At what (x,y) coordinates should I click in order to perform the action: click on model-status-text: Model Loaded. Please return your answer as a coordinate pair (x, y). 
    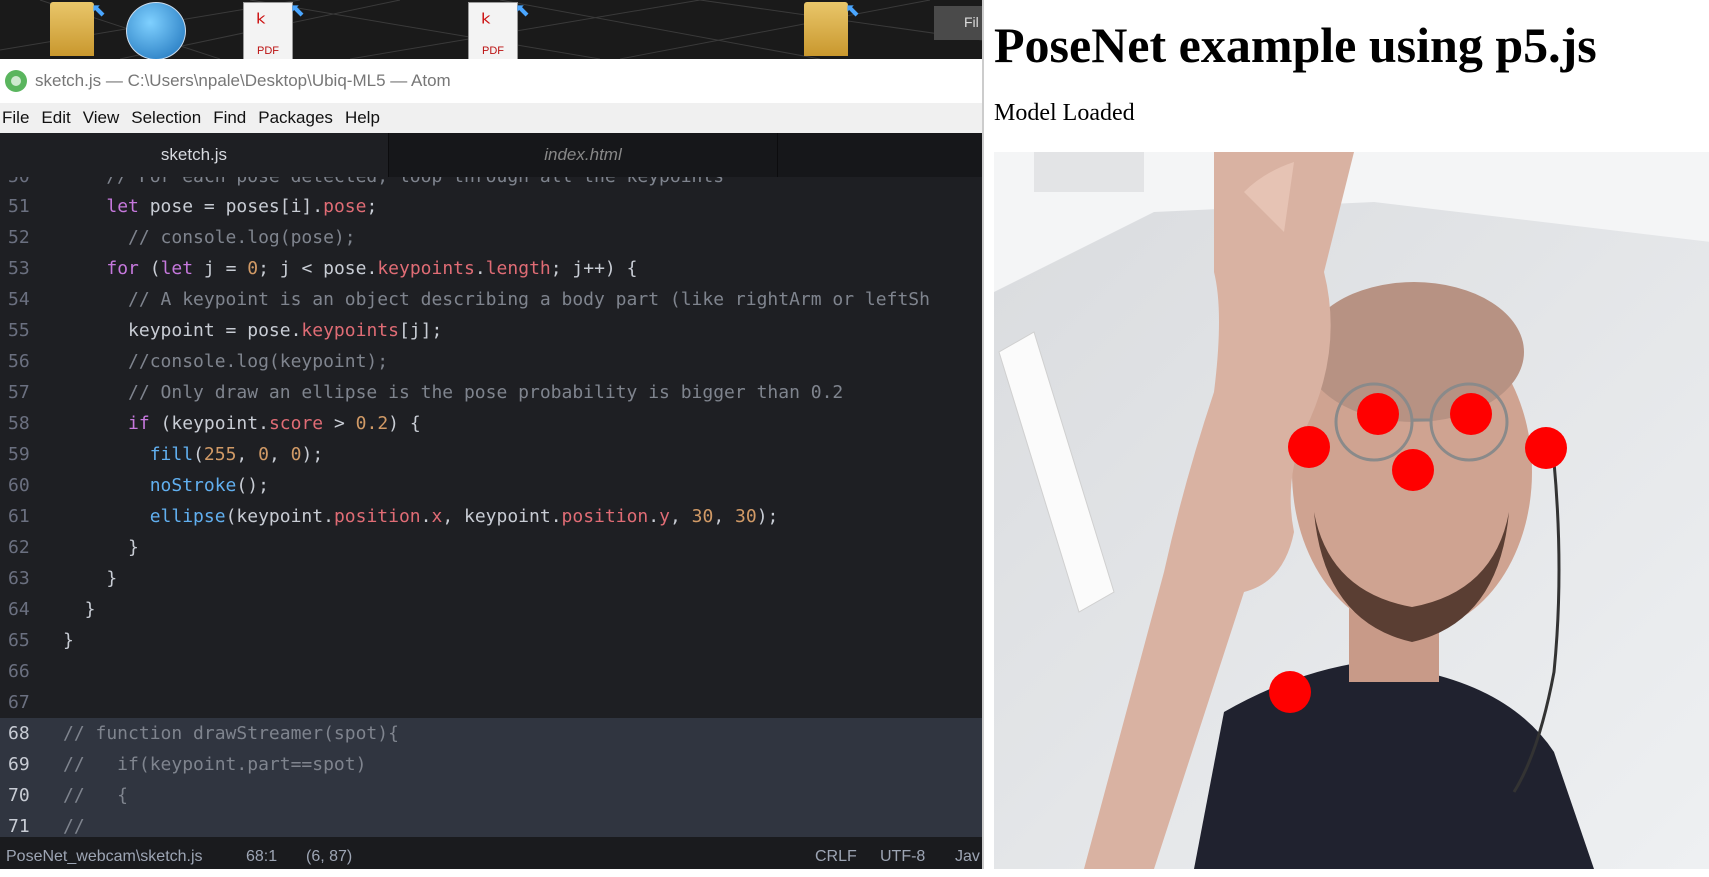
    Looking at the image, I should click on (1064, 113).